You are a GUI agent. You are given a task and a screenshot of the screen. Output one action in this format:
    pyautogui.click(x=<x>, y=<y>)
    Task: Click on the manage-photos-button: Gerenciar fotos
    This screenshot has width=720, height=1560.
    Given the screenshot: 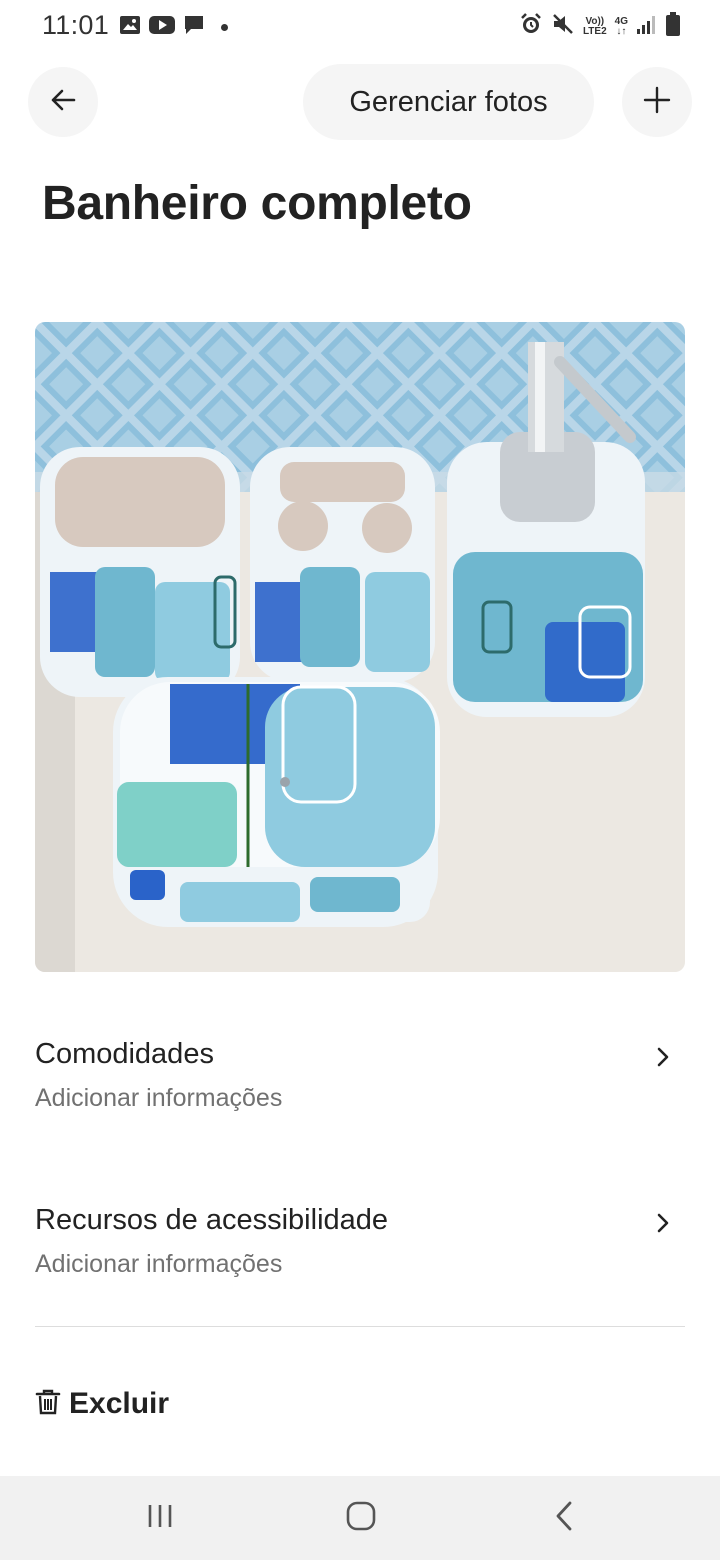 What is the action you would take?
    pyautogui.click(x=448, y=102)
    